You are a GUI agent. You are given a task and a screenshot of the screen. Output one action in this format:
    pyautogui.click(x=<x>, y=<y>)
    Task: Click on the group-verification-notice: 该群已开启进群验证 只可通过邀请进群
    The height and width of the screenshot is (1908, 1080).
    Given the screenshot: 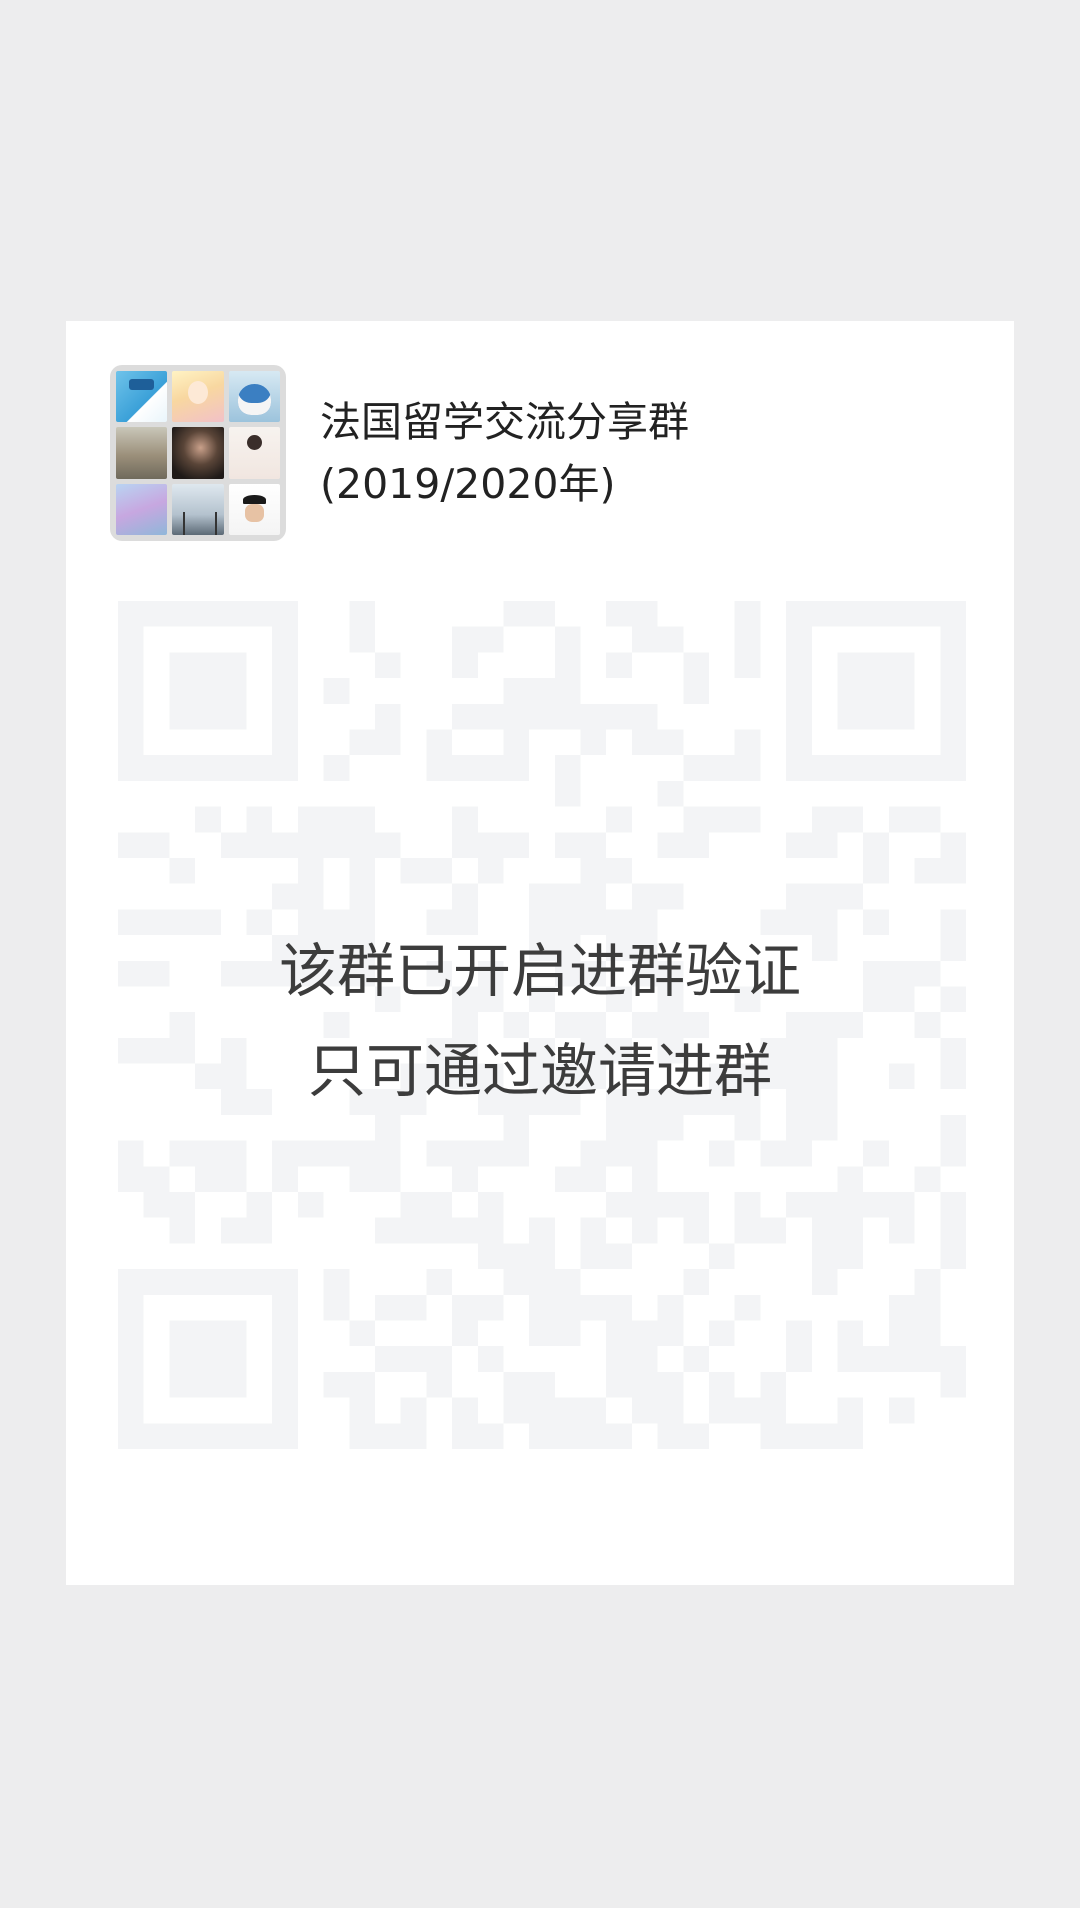 What is the action you would take?
    pyautogui.click(x=540, y=1021)
    